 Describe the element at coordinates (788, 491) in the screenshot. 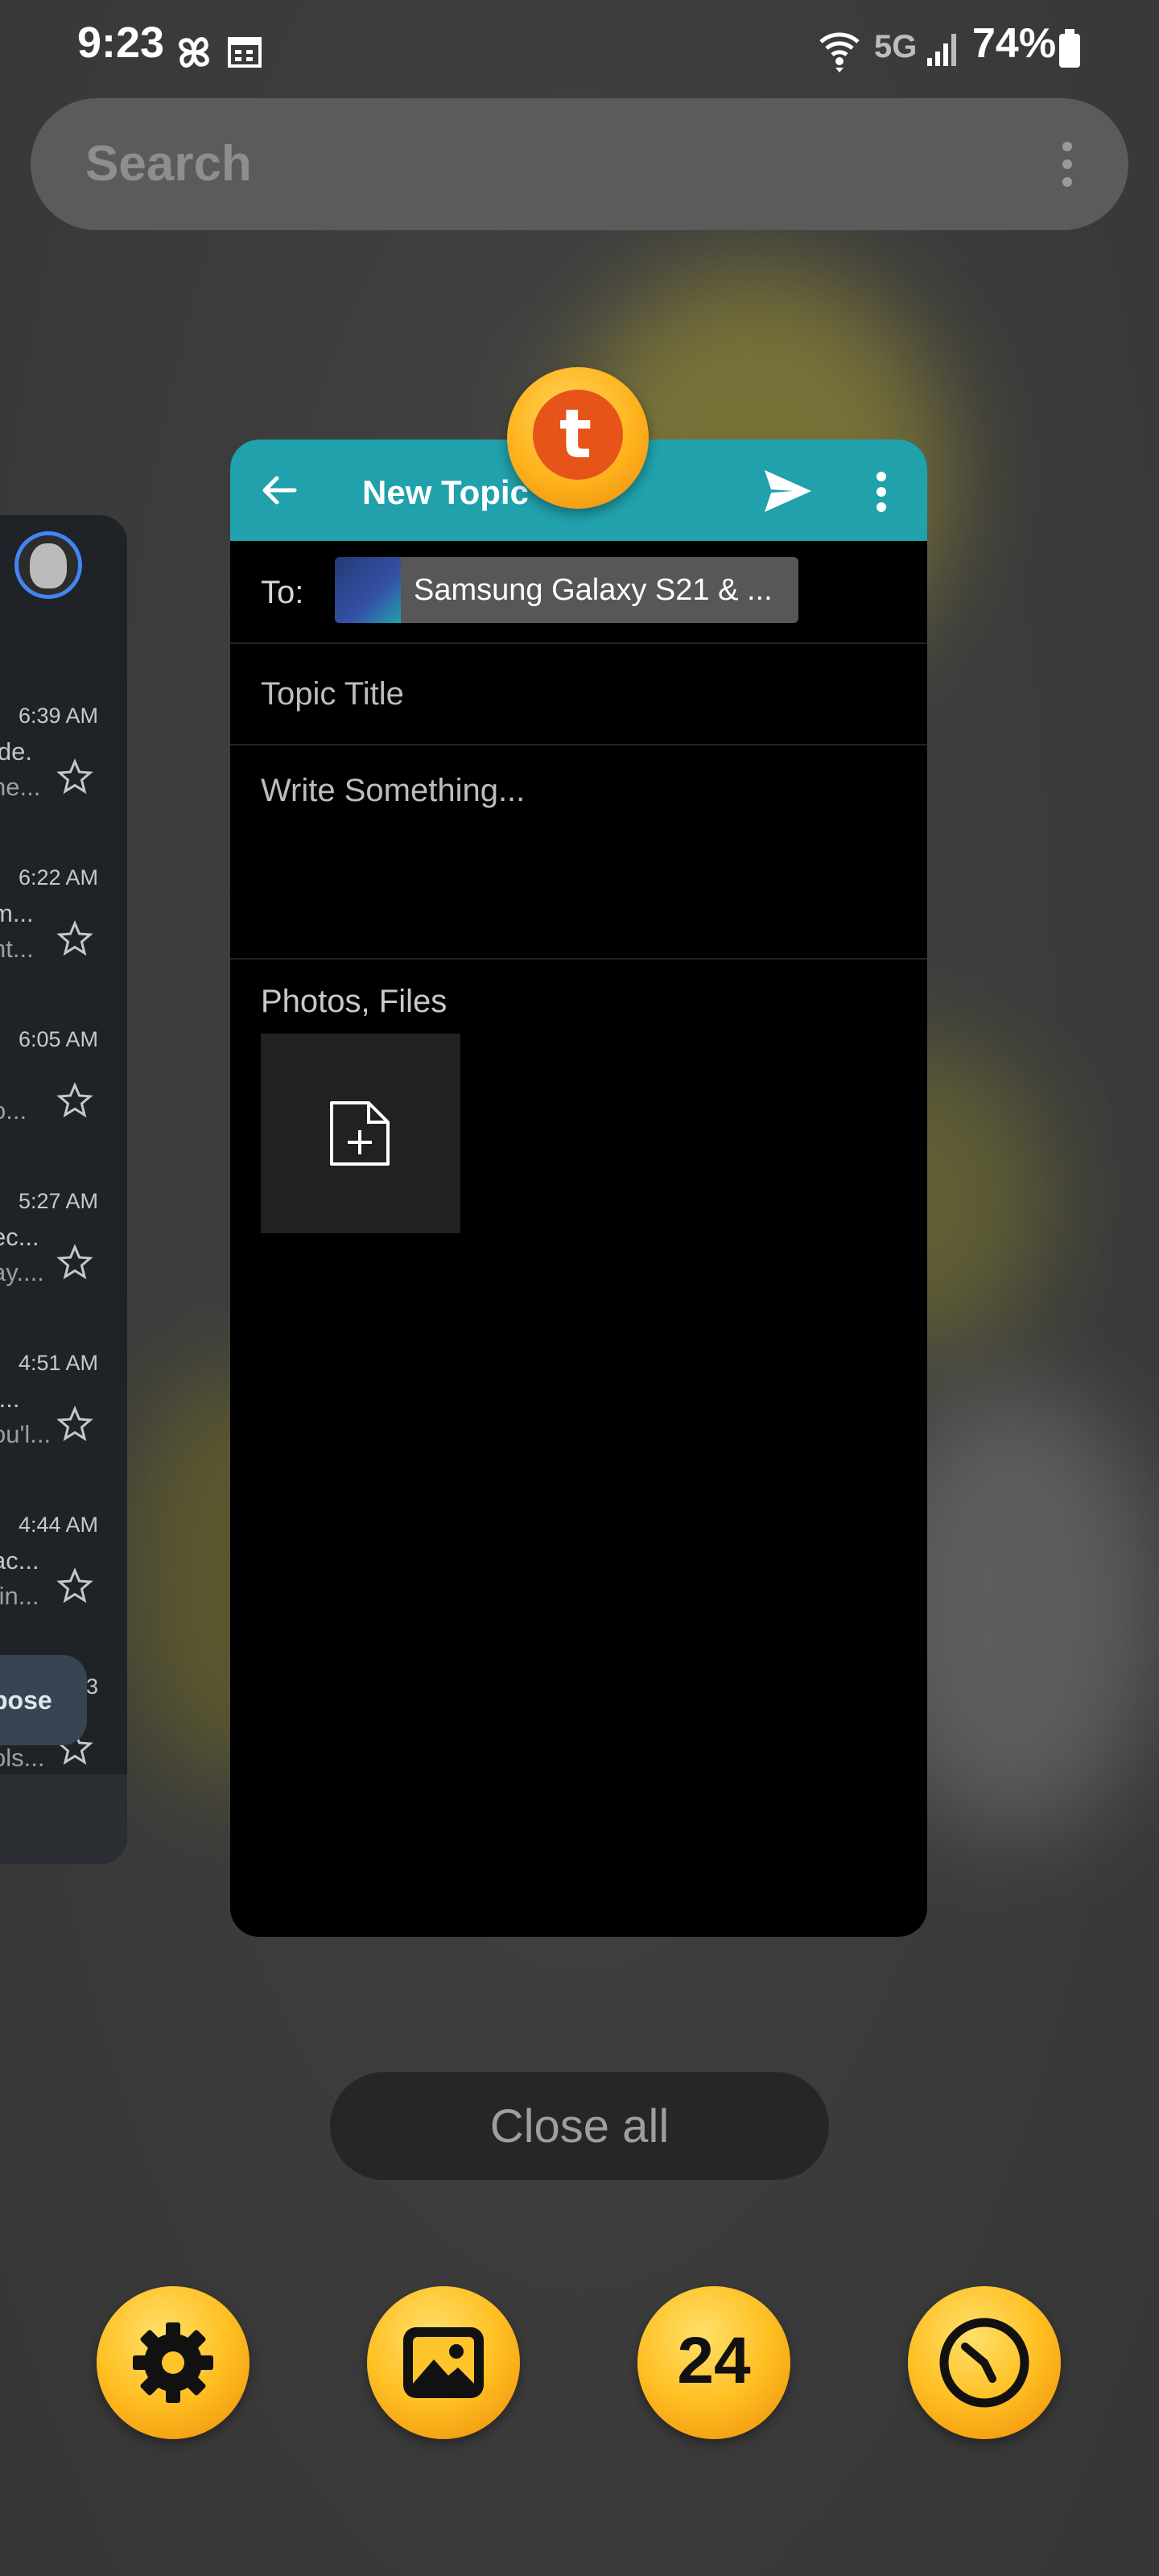

I see `send-icon` at that location.